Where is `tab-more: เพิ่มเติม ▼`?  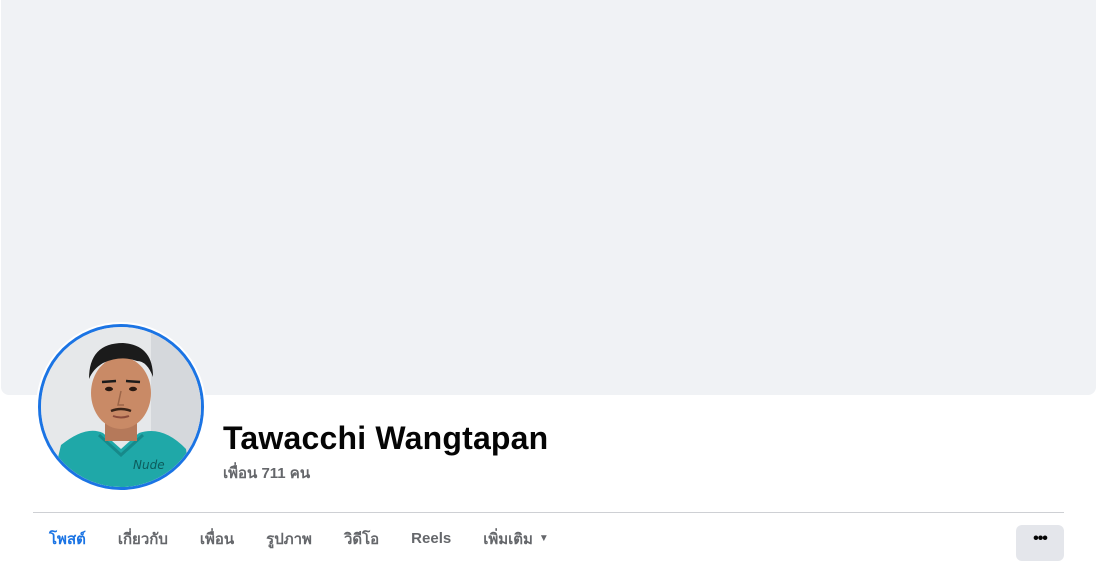
tab-more: เพิ่มเติม ▼ is located at coordinates (516, 539).